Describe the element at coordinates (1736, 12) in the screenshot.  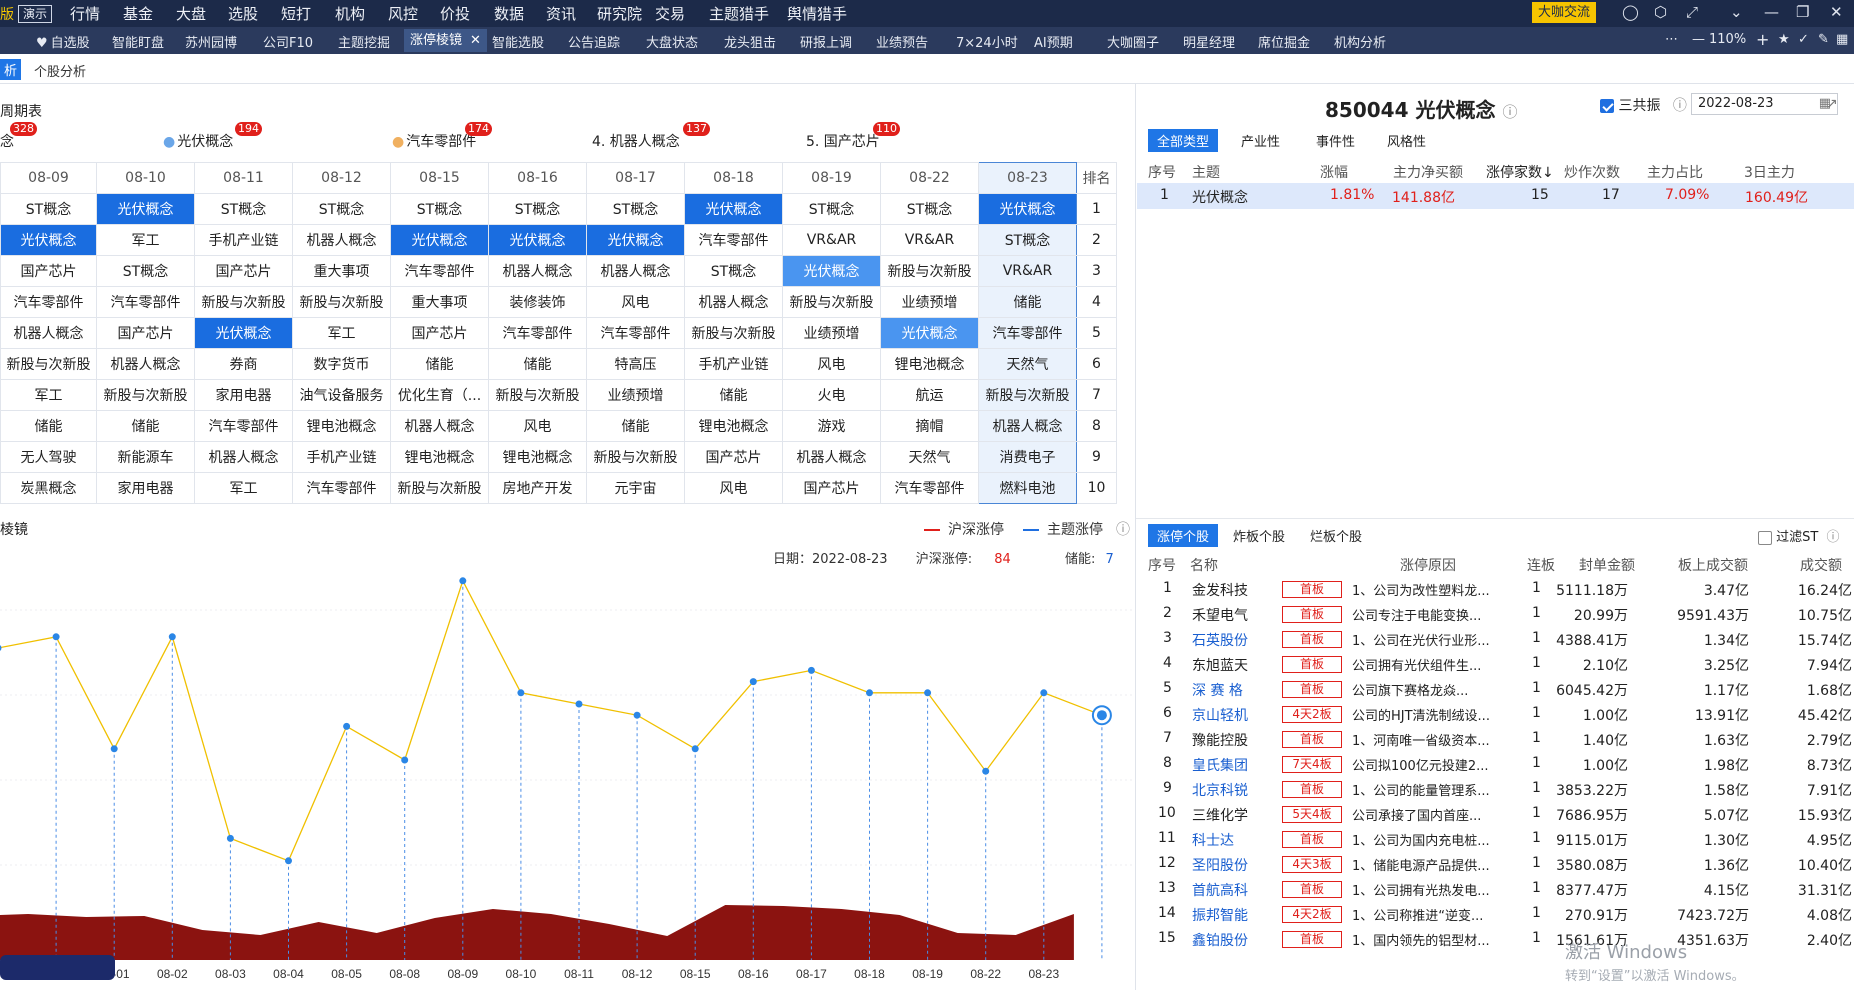
I see `chevron-down-icon: ⌄` at that location.